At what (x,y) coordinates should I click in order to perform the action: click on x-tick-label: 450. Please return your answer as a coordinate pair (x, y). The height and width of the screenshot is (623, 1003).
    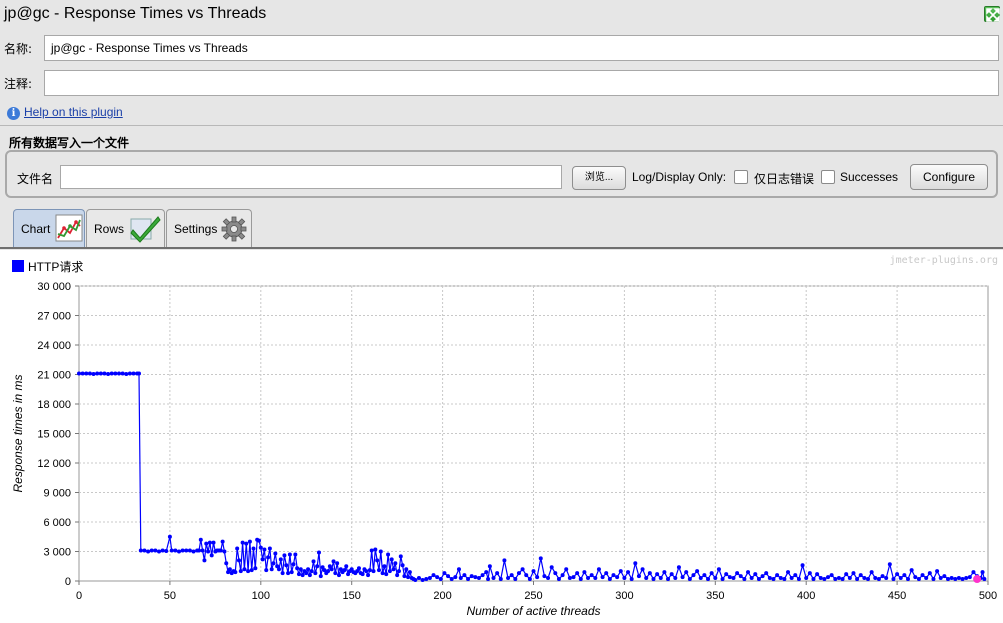
    Looking at the image, I should click on (897, 596).